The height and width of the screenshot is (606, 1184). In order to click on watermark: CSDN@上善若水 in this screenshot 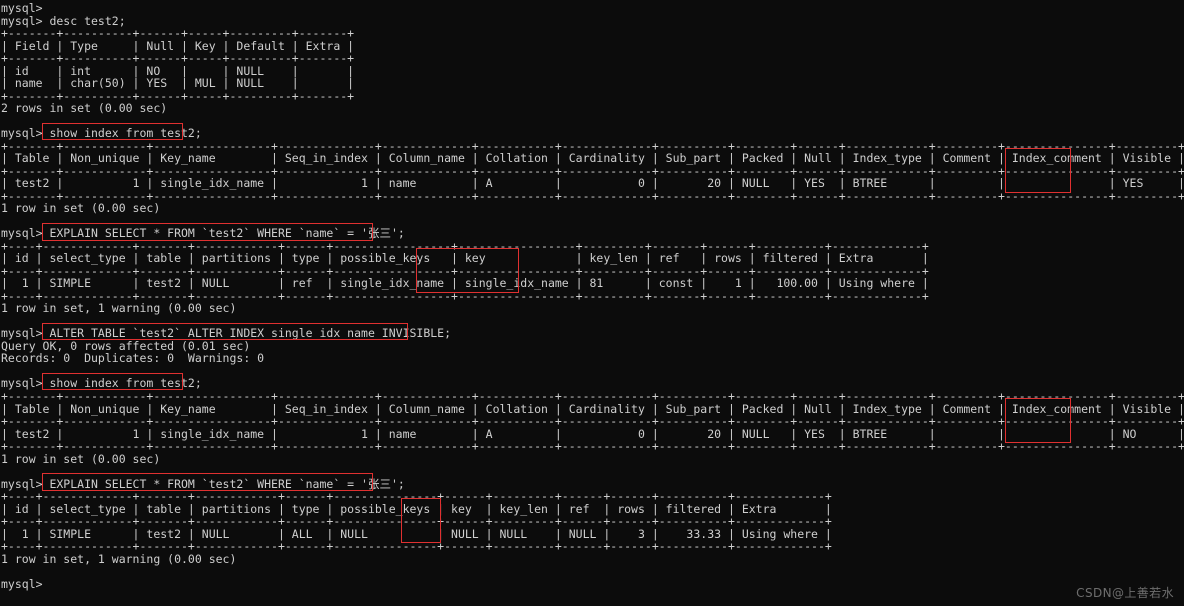, I will do `click(1125, 593)`.